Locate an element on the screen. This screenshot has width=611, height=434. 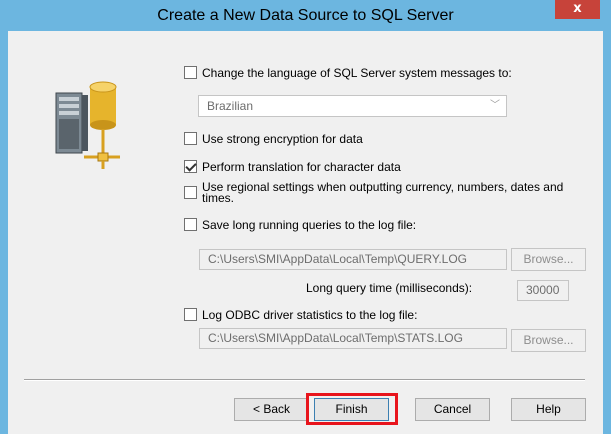
back-button: < Back is located at coordinates (271, 409).